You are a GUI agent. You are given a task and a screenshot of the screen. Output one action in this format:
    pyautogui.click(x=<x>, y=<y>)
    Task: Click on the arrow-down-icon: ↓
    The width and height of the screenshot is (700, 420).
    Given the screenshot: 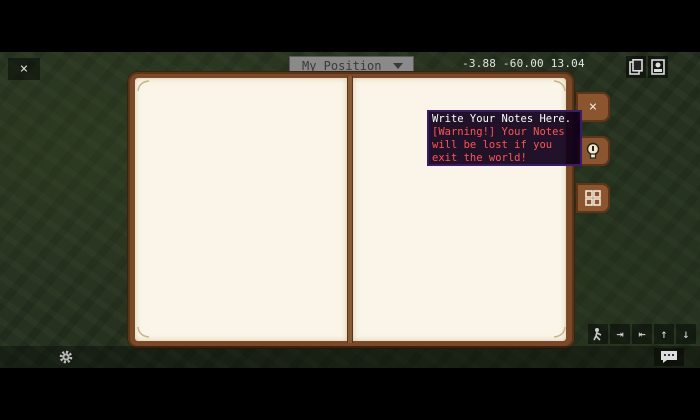 What is the action you would take?
    pyautogui.click(x=686, y=334)
    